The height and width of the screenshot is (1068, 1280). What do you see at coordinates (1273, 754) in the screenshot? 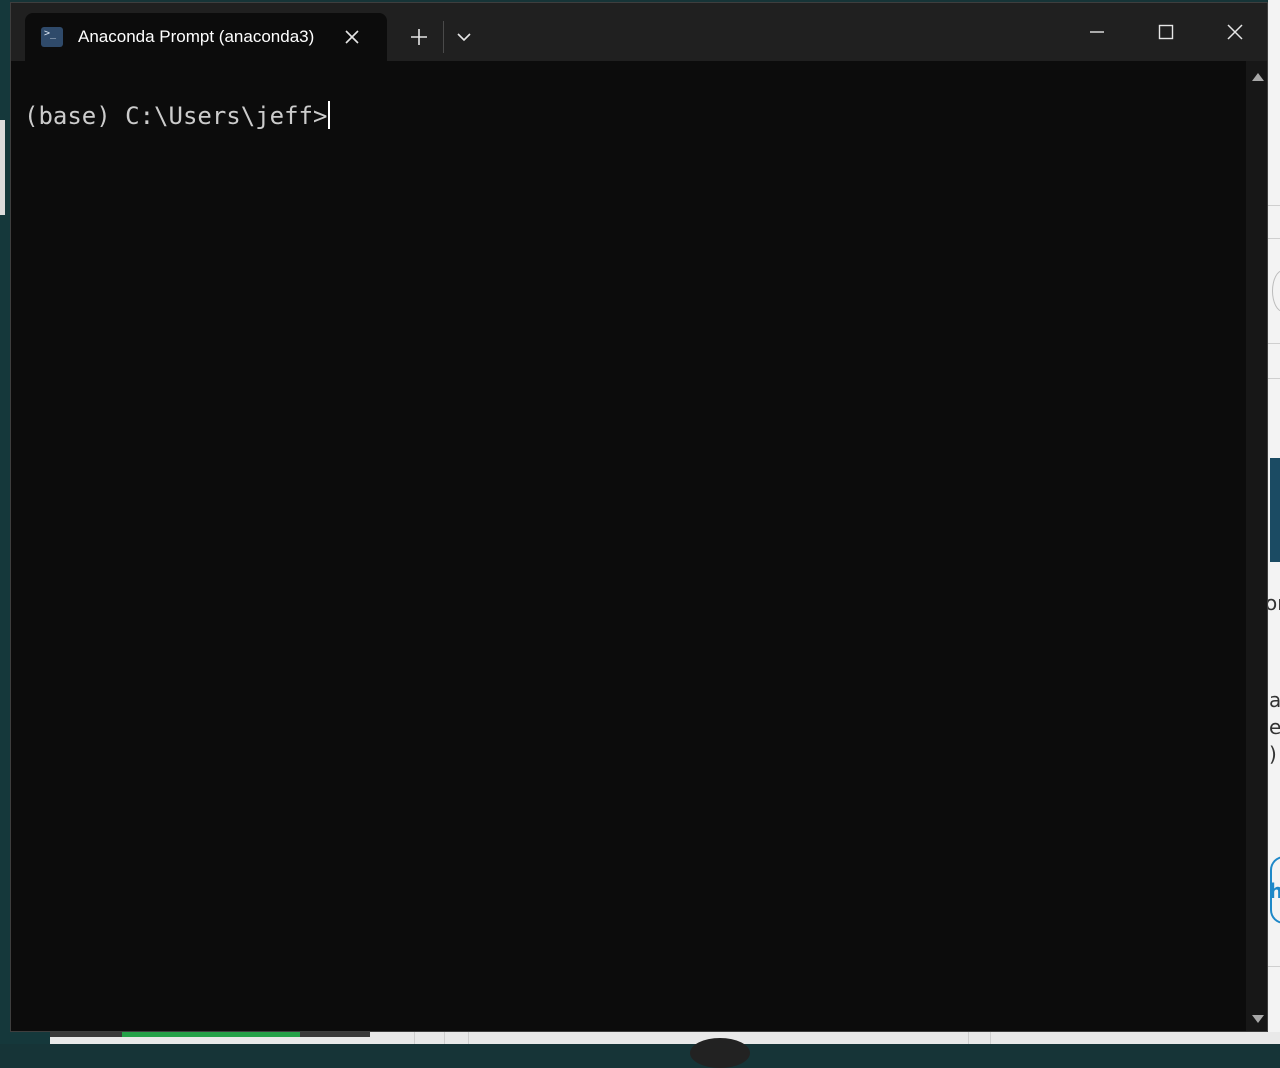
I see `background-text-fragment: )` at bounding box center [1273, 754].